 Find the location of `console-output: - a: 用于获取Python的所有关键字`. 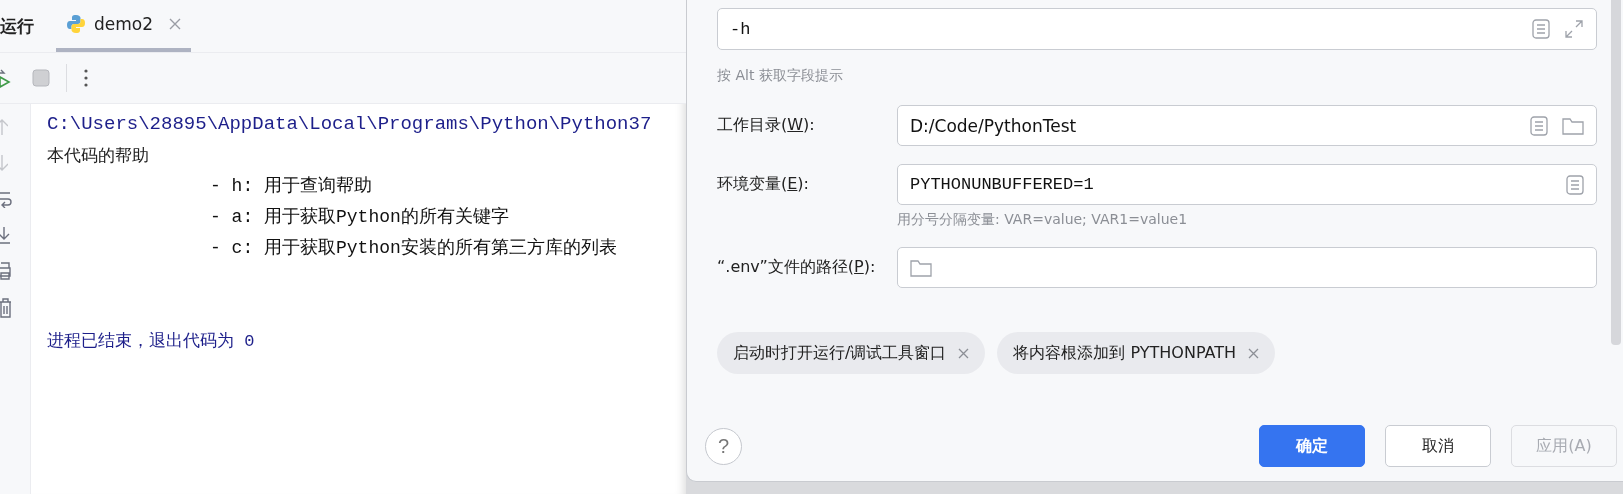

console-output: - a: 用于获取Python的所有关键字 is located at coordinates (359, 217).